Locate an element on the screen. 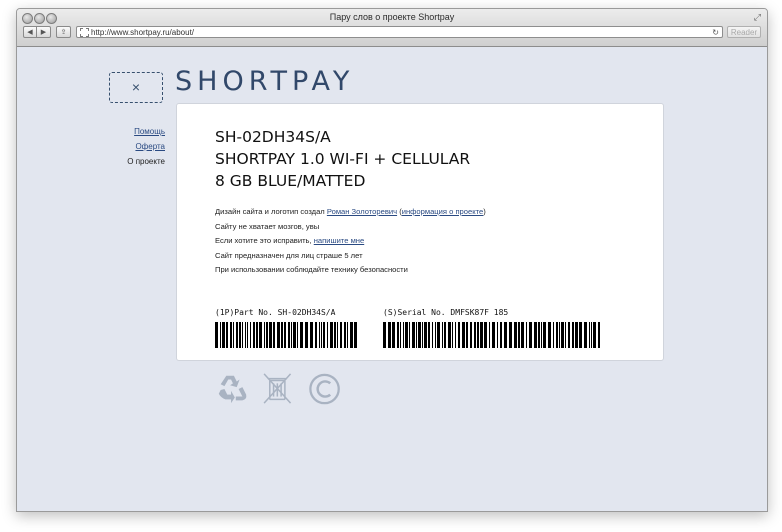 The width and height of the screenshot is (782, 532). forward-arrow-icon: ▶ is located at coordinates (43, 32).